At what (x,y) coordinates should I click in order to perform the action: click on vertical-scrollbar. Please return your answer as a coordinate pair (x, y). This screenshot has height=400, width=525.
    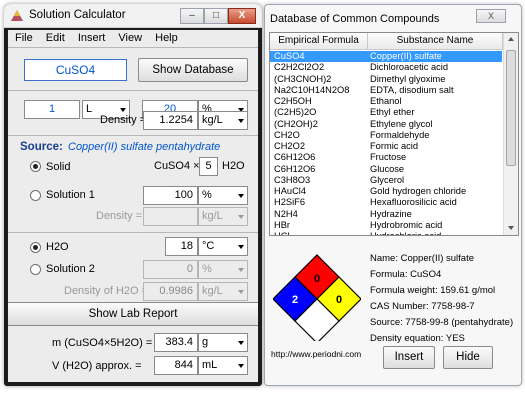
    Looking at the image, I should click on (510, 134).